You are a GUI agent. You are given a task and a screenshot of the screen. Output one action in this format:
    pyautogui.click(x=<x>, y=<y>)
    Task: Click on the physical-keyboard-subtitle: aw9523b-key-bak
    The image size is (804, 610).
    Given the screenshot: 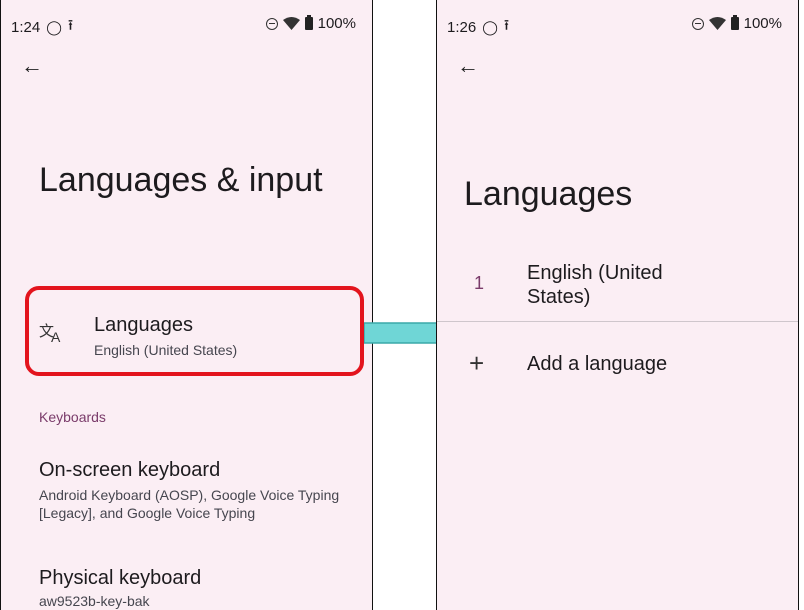 What is the action you would take?
    pyautogui.click(x=94, y=601)
    